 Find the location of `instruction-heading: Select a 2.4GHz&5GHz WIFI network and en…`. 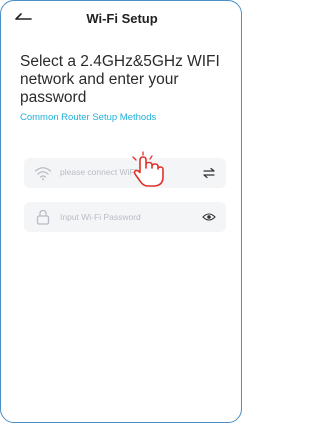

instruction-heading: Select a 2.4GHz&5GHz WIFI network and en… is located at coordinates (120, 79).